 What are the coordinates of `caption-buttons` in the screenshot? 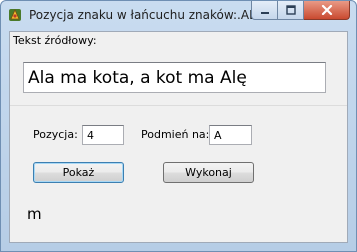 It's located at (300, 11).